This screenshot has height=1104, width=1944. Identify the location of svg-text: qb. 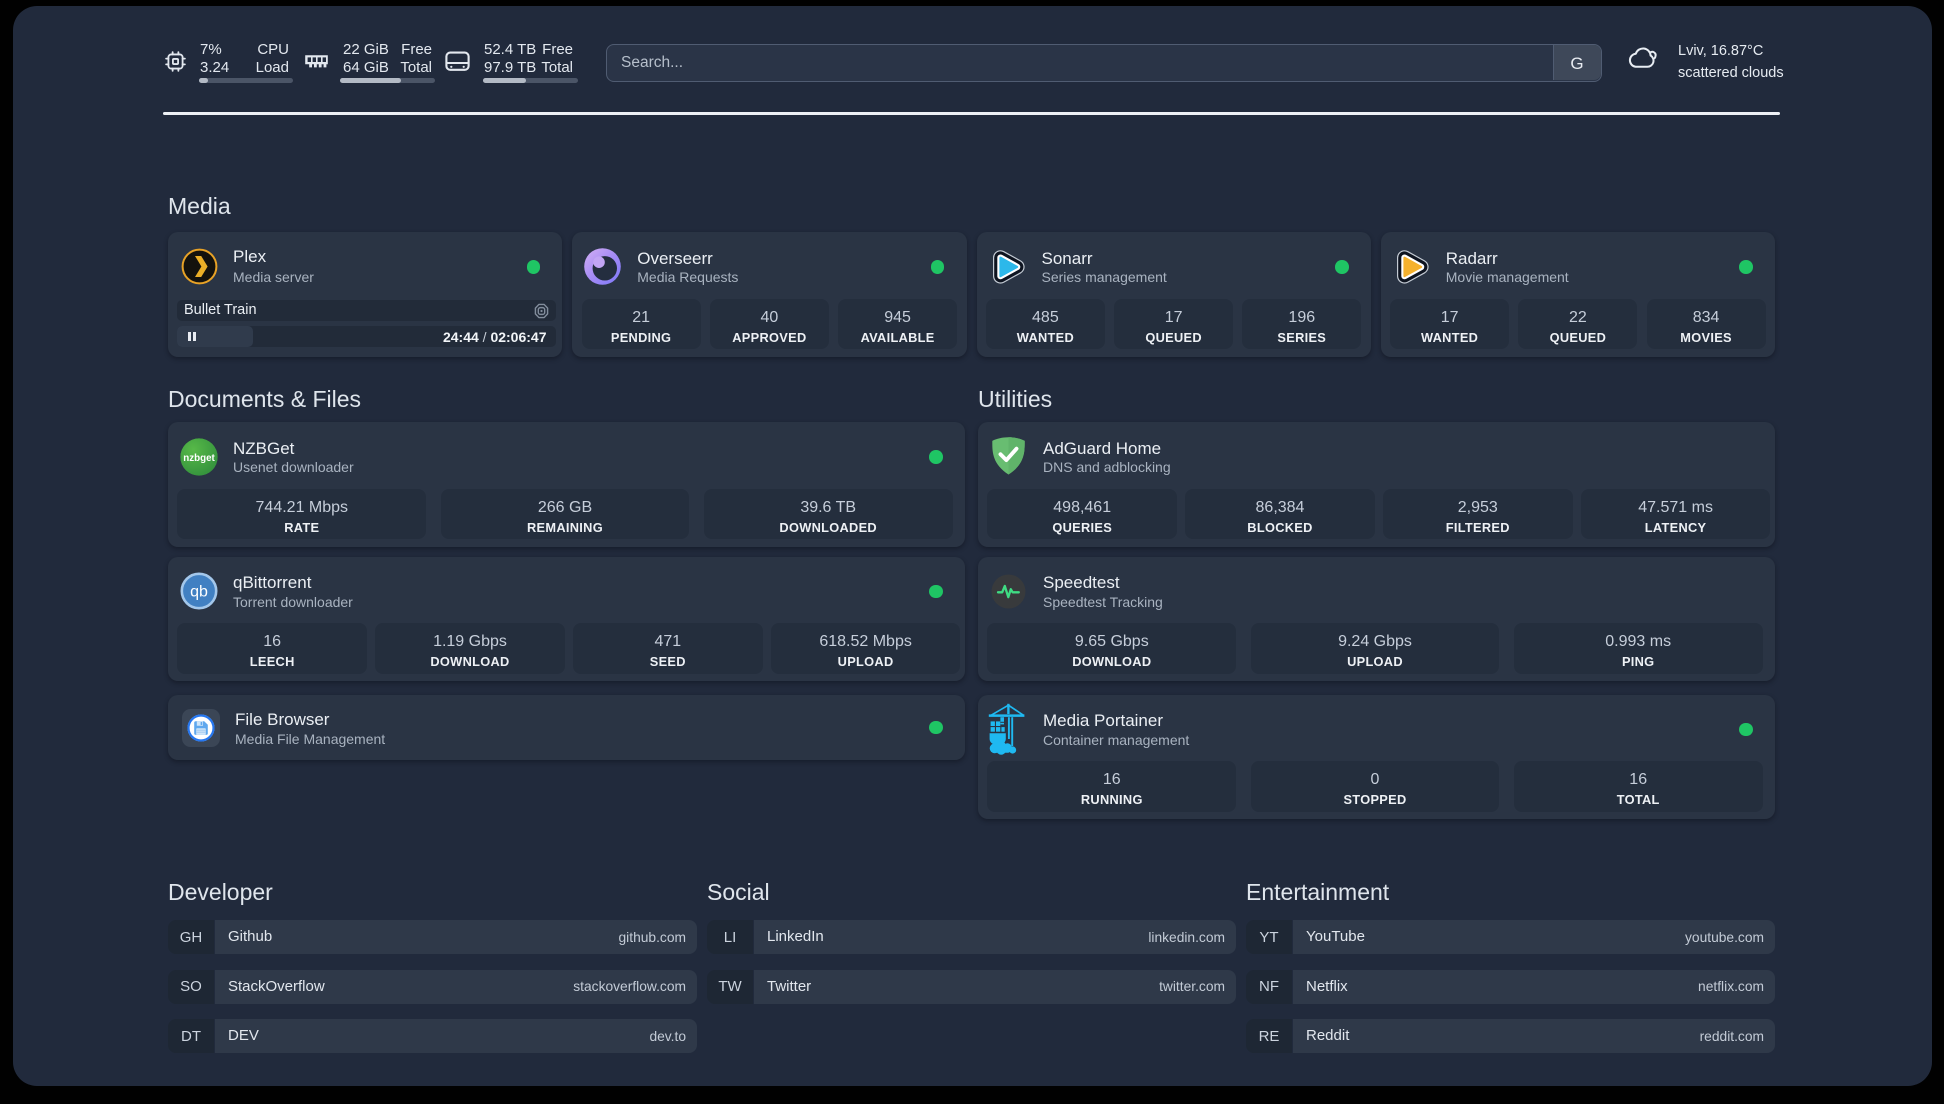
(199, 592).